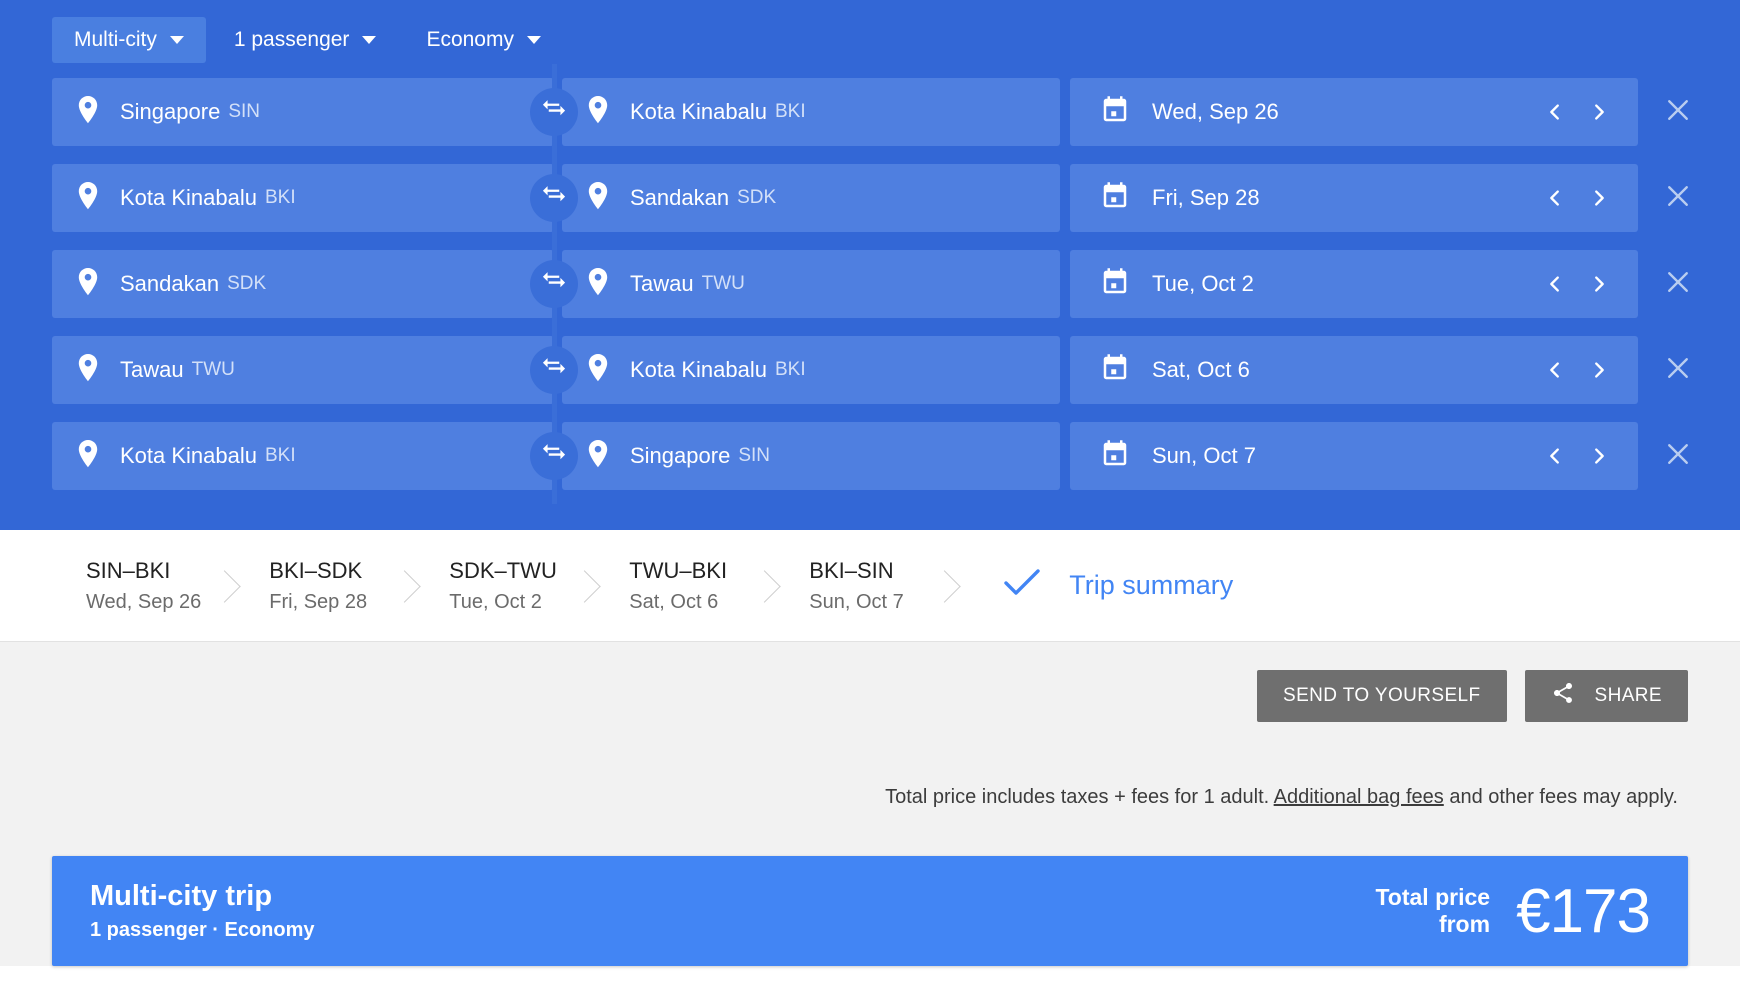 The image size is (1740, 996). I want to click on date-input: Wed, Sep 26, so click(1354, 112).